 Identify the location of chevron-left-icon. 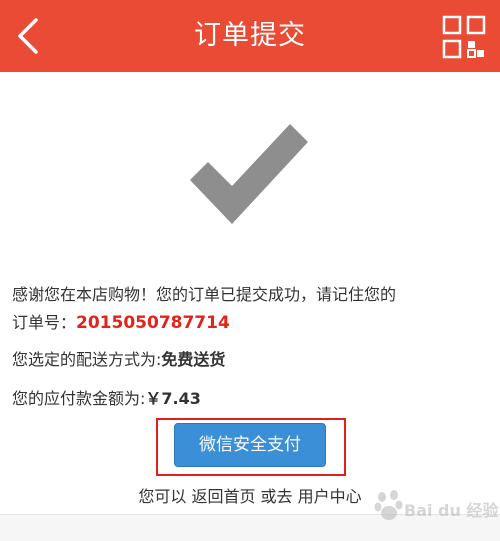
(28, 36).